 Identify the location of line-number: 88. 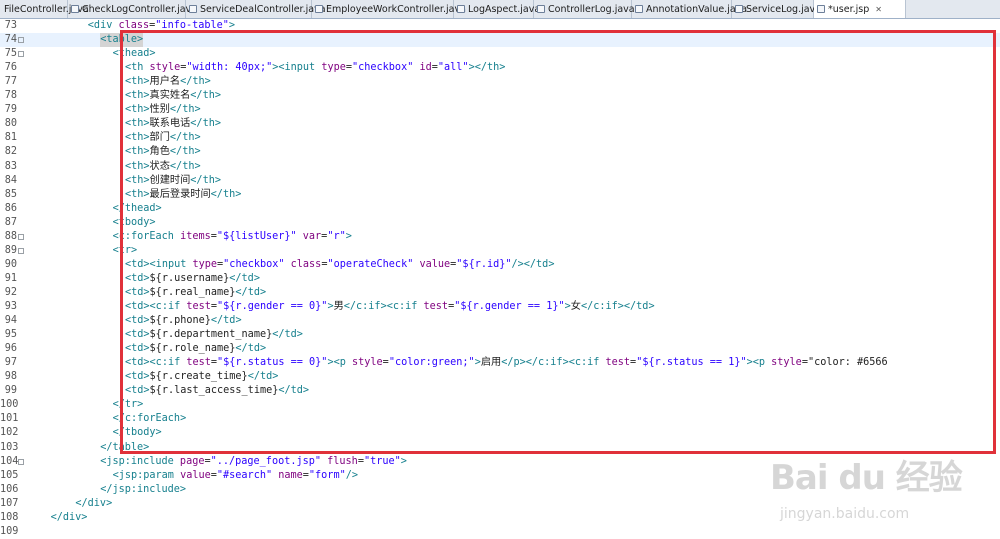
(10, 236).